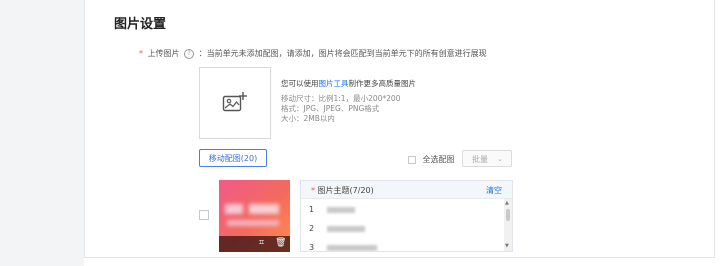  Describe the element at coordinates (382, 83) in the screenshot. I see `tip-suffix: 制作更多高质量图片` at that location.